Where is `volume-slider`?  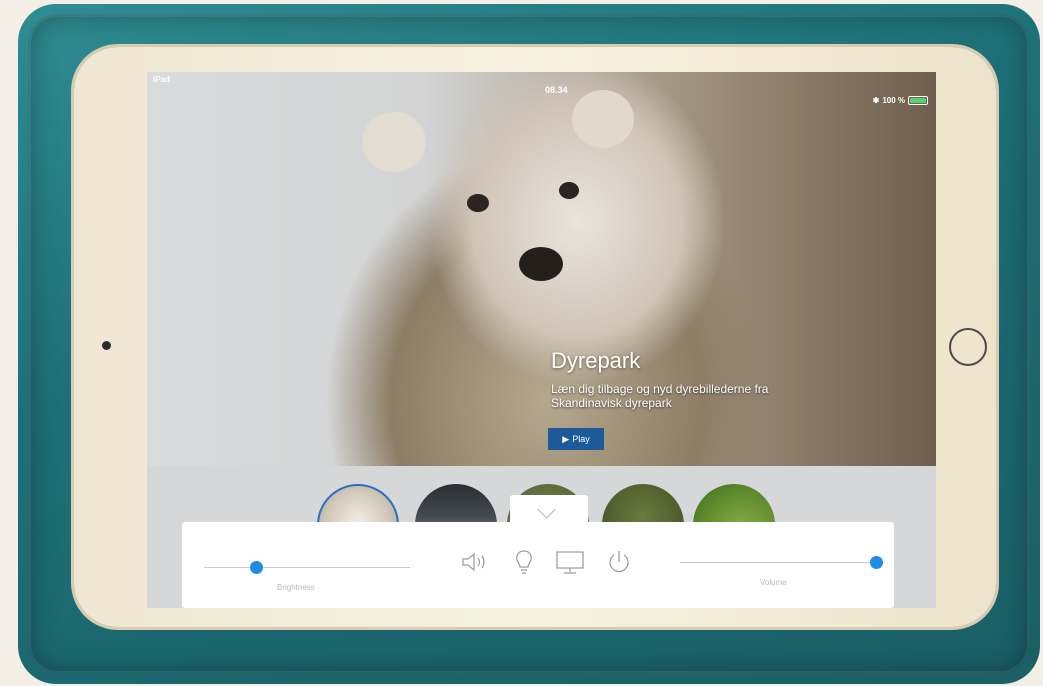 volume-slider is located at coordinates (778, 562).